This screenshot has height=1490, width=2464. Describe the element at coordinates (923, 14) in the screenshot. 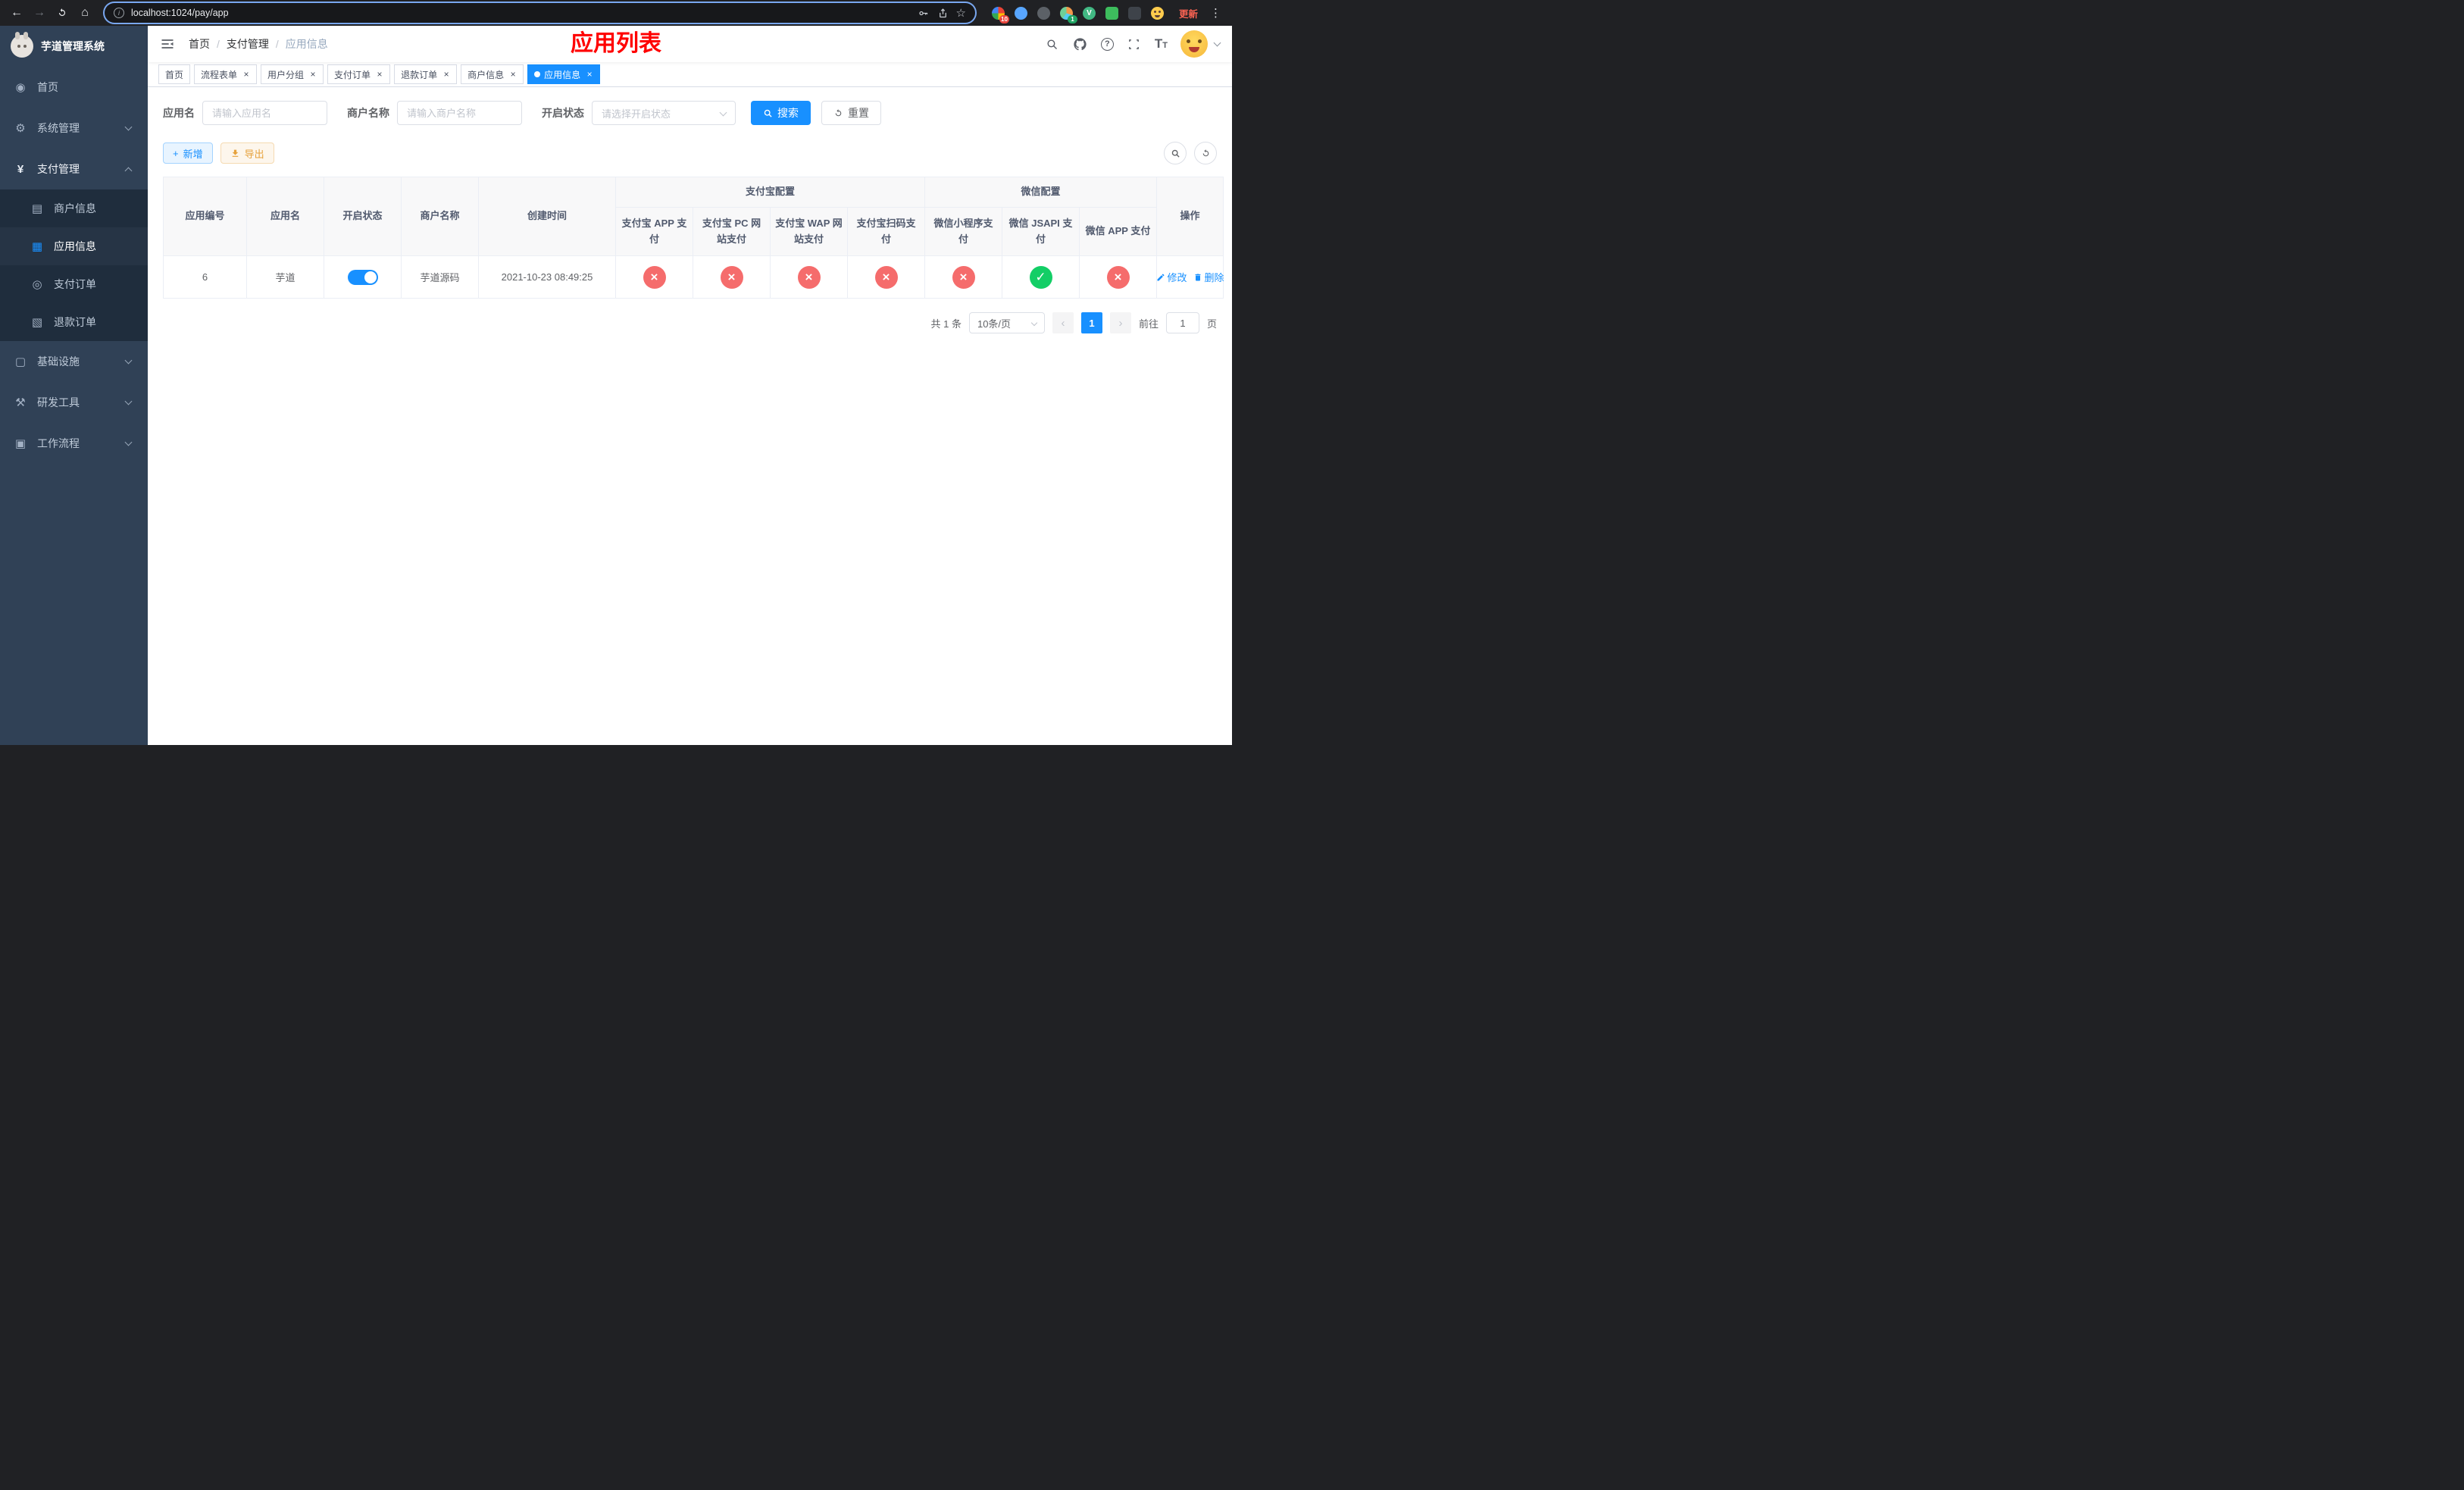

I see `password-key-icon` at that location.